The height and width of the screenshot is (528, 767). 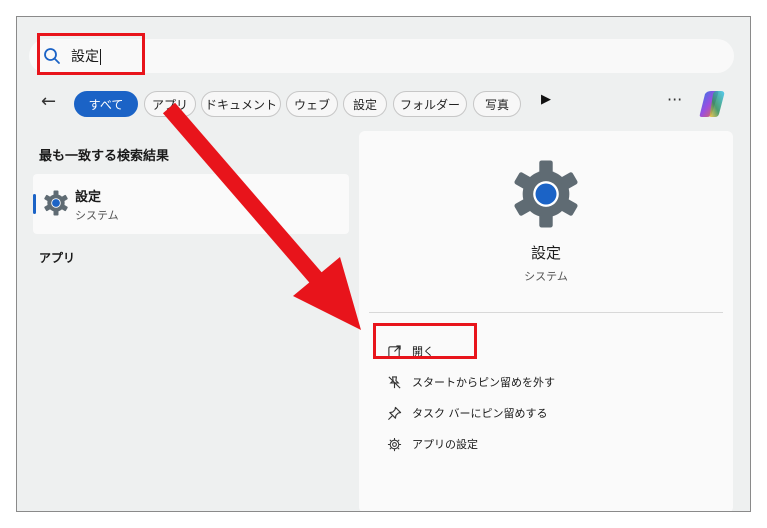 What do you see at coordinates (546, 312) in the screenshot?
I see `detail-divider` at bounding box center [546, 312].